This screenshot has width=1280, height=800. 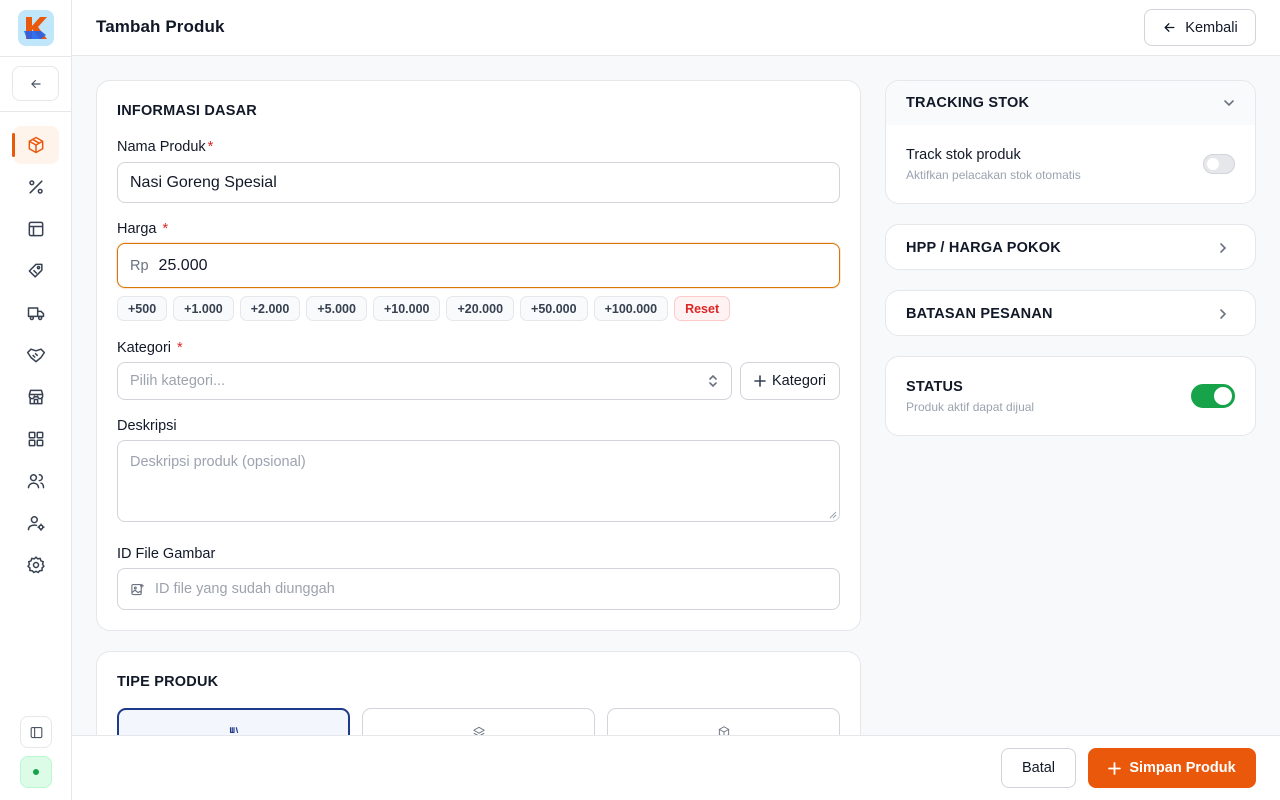 What do you see at coordinates (166, 554) in the screenshot?
I see `image-id-label: ID File Gambar` at bounding box center [166, 554].